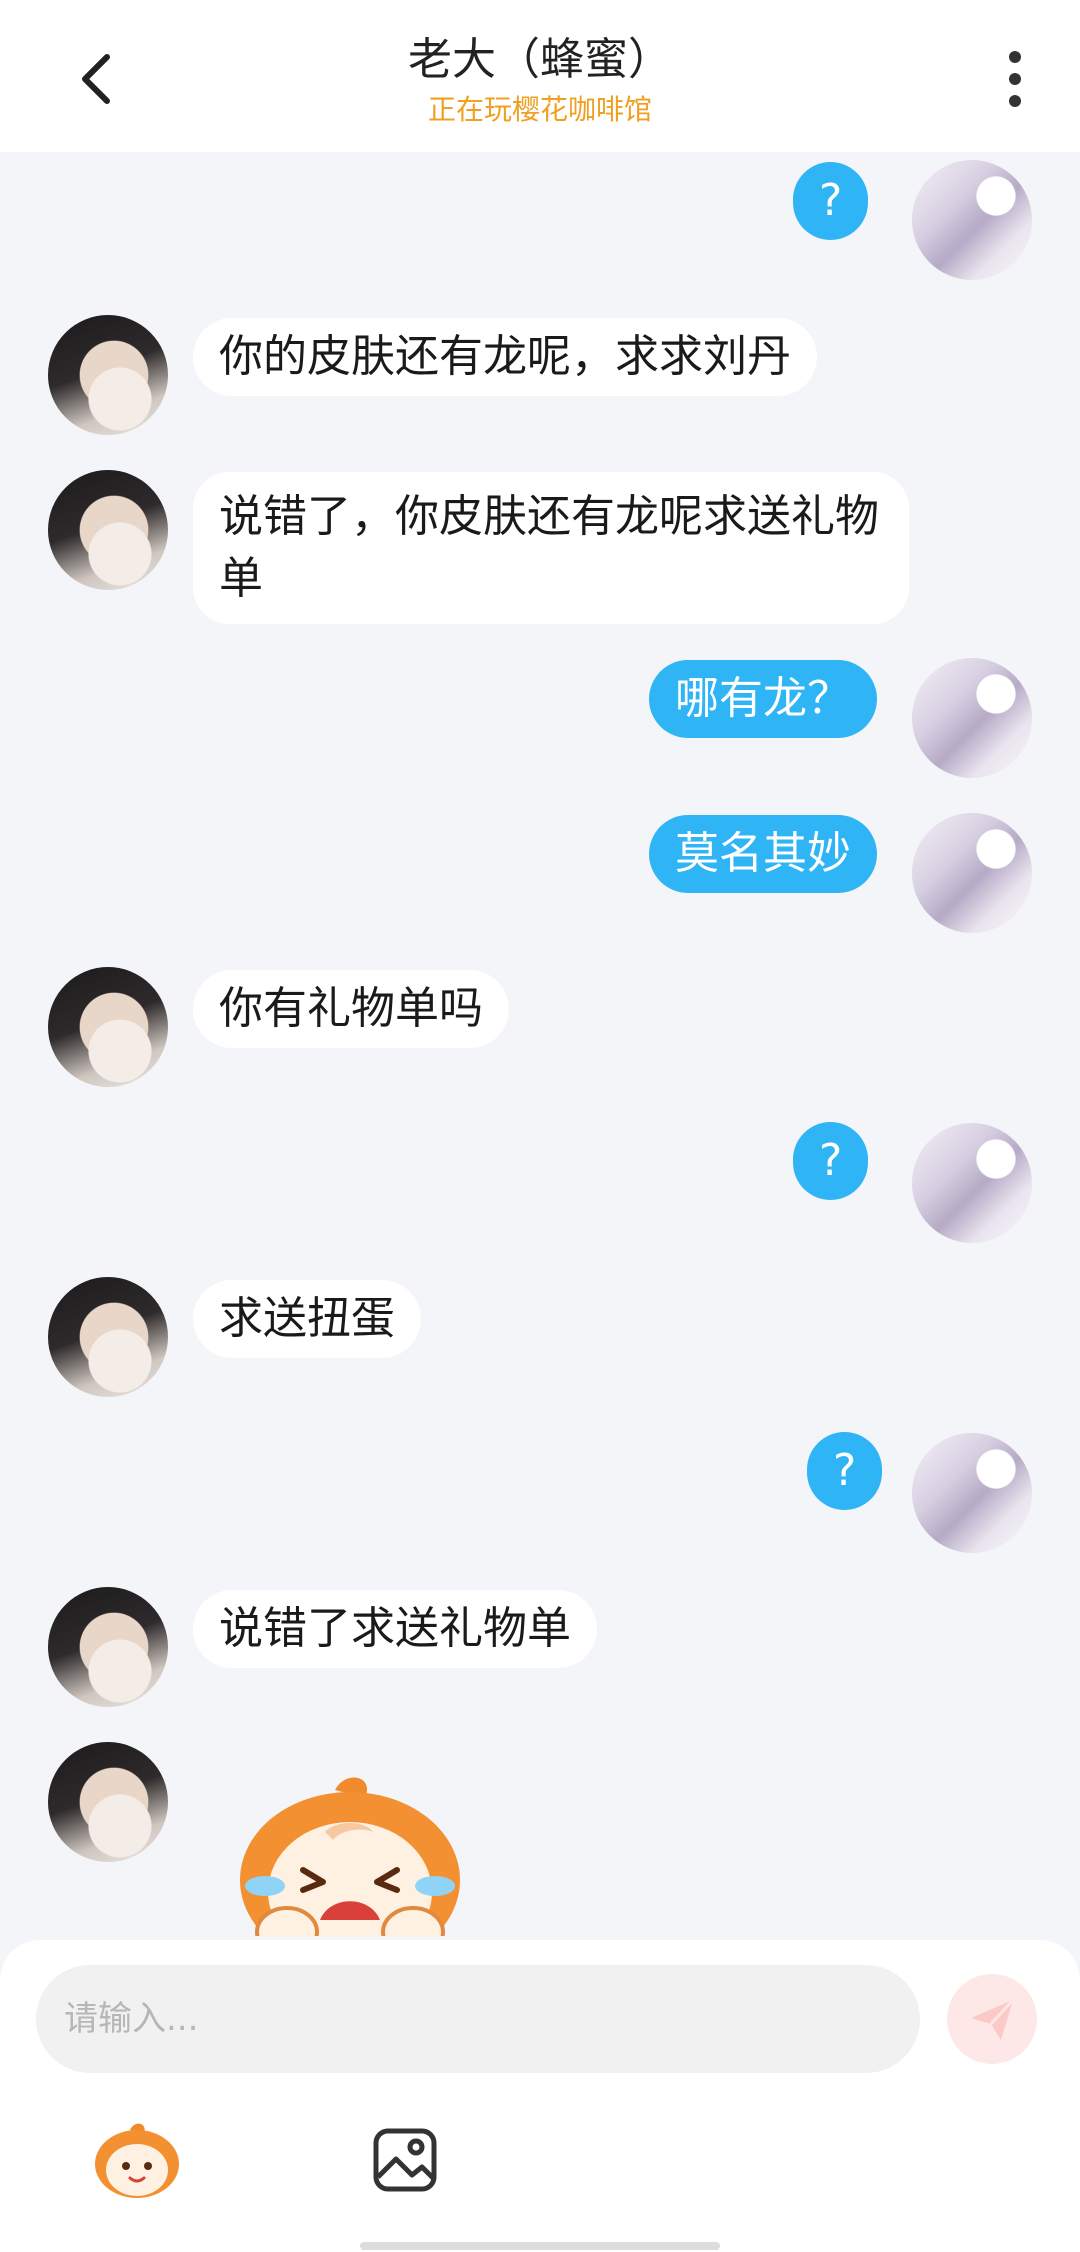 The image size is (1080, 2252). What do you see at coordinates (307, 1319) in the screenshot?
I see `message-bubble-received: 求送扭蛋` at bounding box center [307, 1319].